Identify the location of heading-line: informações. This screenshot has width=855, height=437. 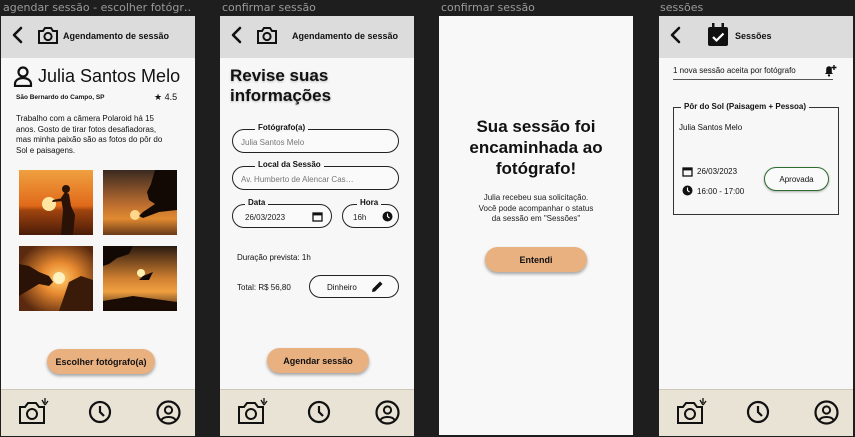
(281, 95).